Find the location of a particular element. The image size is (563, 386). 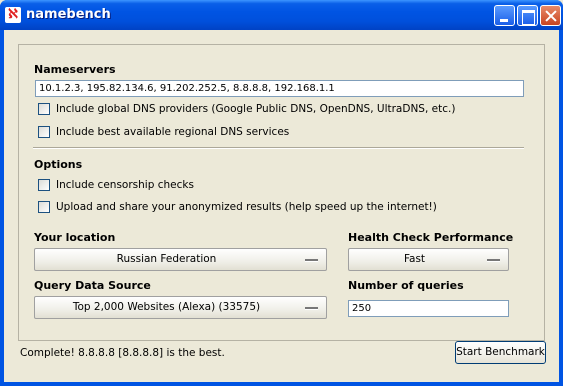

location-select: Russian Federation is located at coordinates (180, 259).